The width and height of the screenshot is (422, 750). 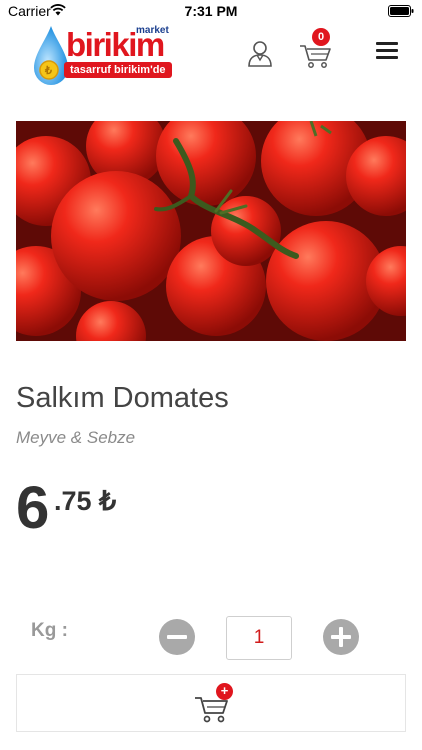 I want to click on logo-tagline: tasarruf birikim'de, so click(x=118, y=70).